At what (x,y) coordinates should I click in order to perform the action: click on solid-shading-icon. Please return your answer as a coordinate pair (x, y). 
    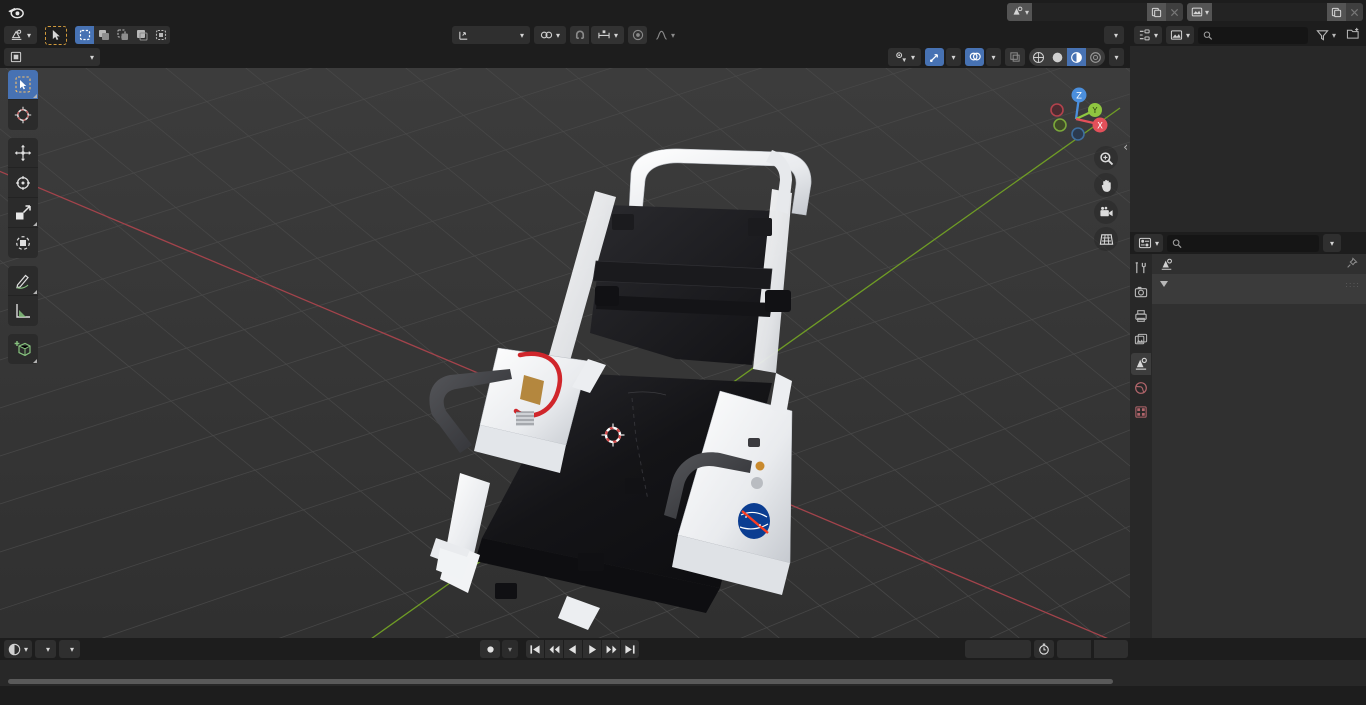
    Looking at the image, I should click on (1057, 57).